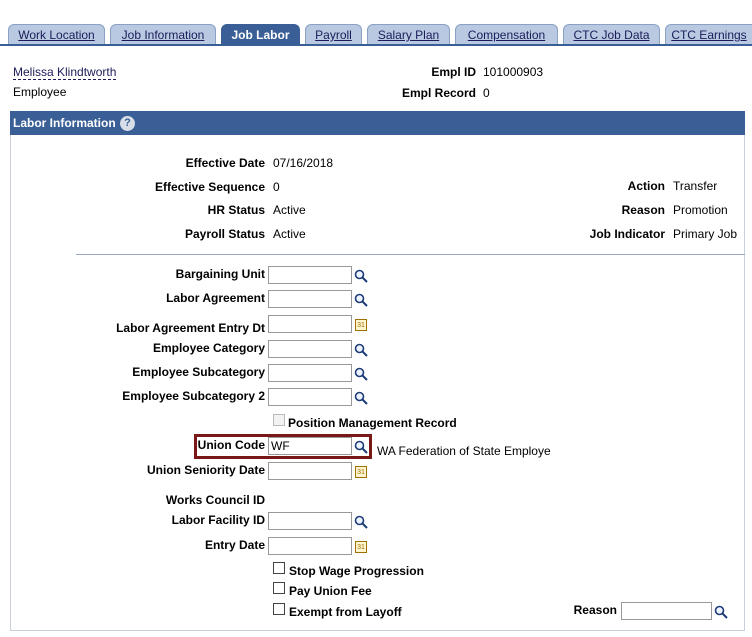  Describe the element at coordinates (215, 500) in the screenshot. I see `works-council-id-label: Works Council ID` at that location.